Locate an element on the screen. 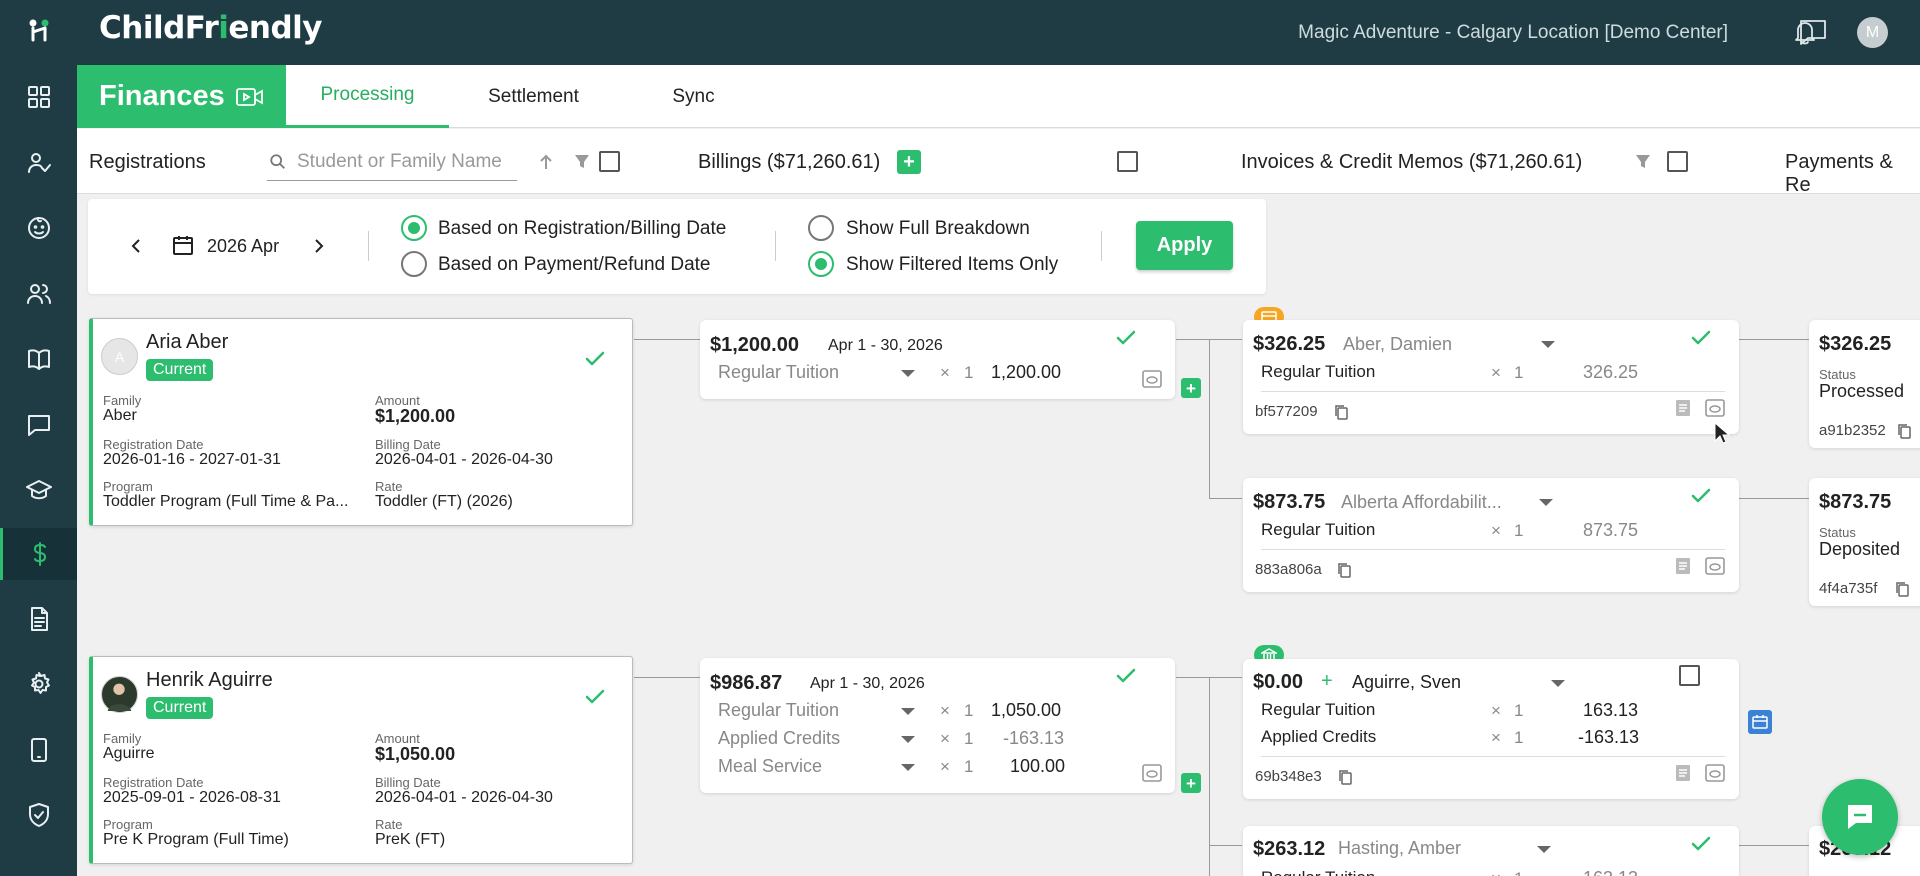 The height and width of the screenshot is (876, 1920). attendance-icon is located at coordinates (38, 163).